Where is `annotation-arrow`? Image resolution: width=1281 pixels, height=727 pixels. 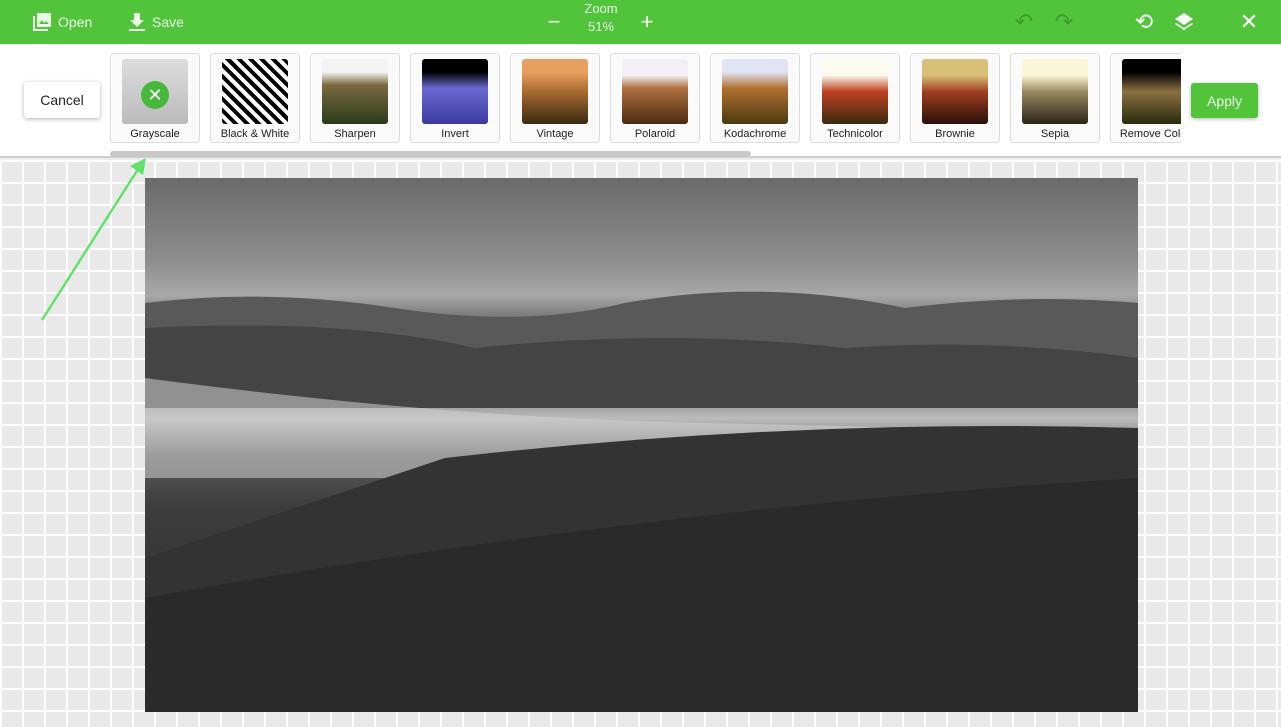 annotation-arrow is located at coordinates (93, 239).